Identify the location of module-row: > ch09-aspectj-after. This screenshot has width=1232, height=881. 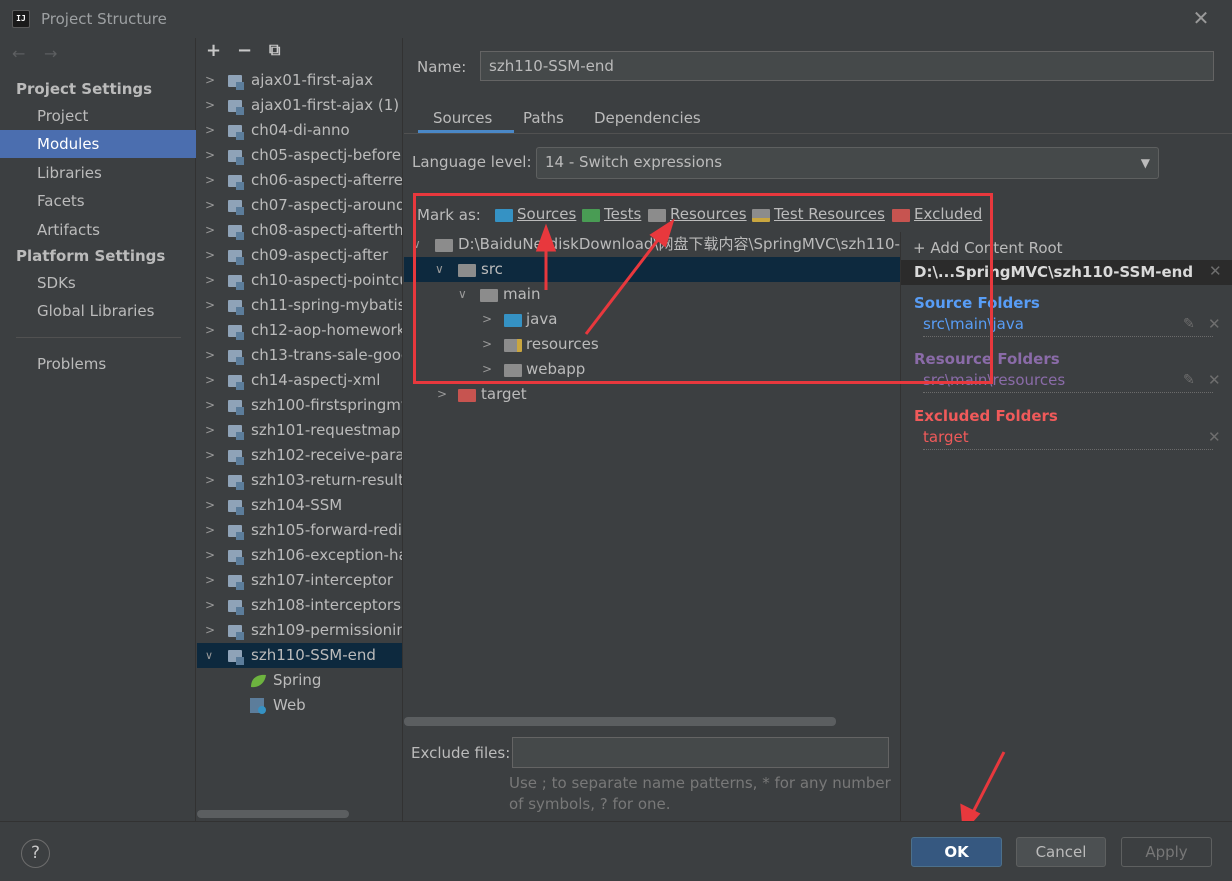
(299, 255).